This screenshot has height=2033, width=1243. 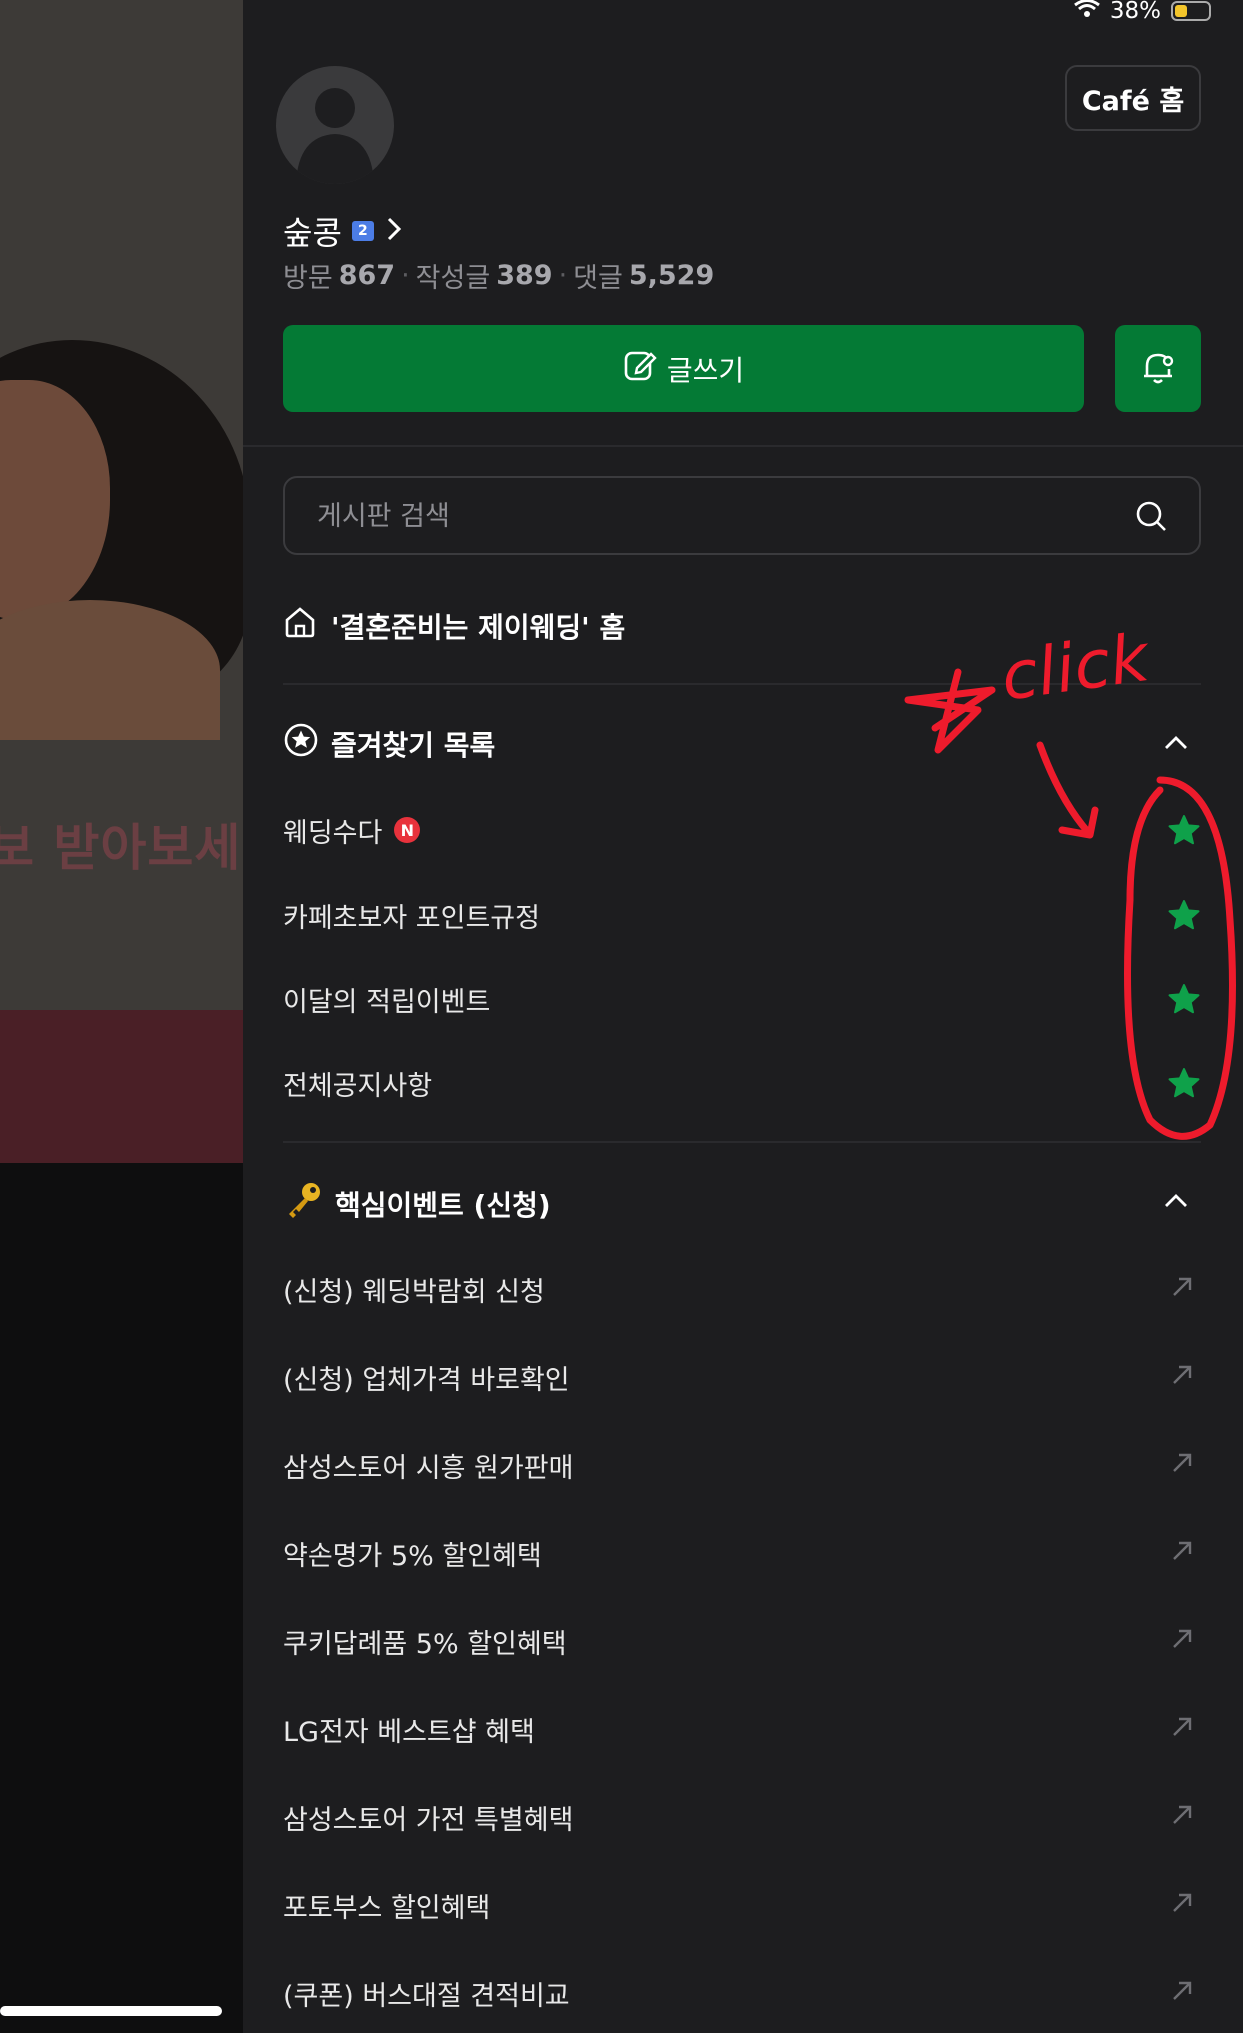 What do you see at coordinates (387, 1002) in the screenshot?
I see `favorite-item-label: 이달의 적립이벤트` at bounding box center [387, 1002].